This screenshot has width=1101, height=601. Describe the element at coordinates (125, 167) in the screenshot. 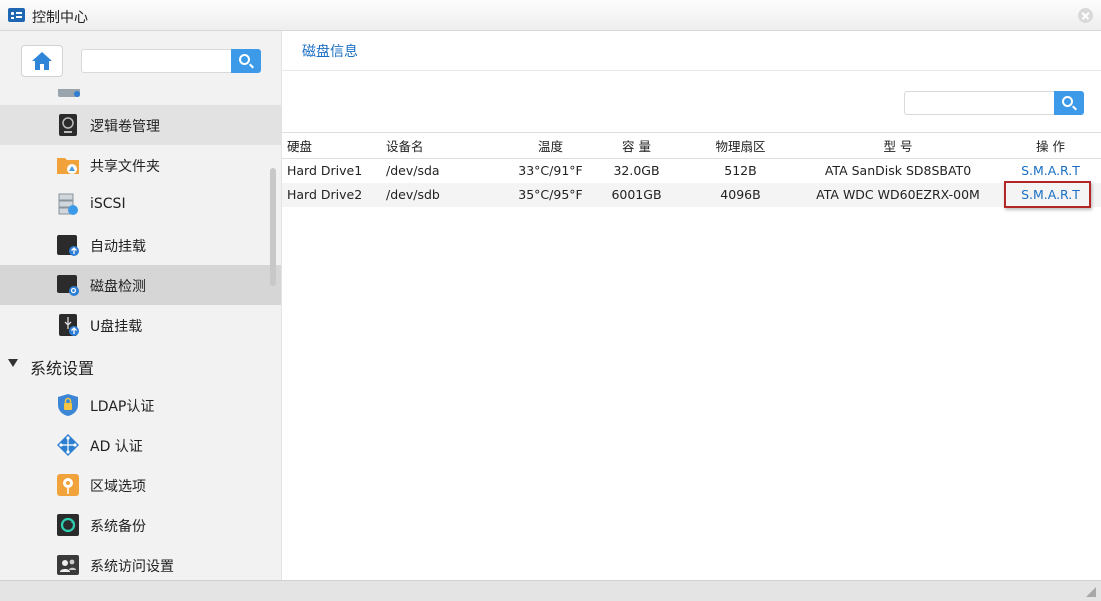

I see `sidebar-item-label: 共享文件夹` at that location.